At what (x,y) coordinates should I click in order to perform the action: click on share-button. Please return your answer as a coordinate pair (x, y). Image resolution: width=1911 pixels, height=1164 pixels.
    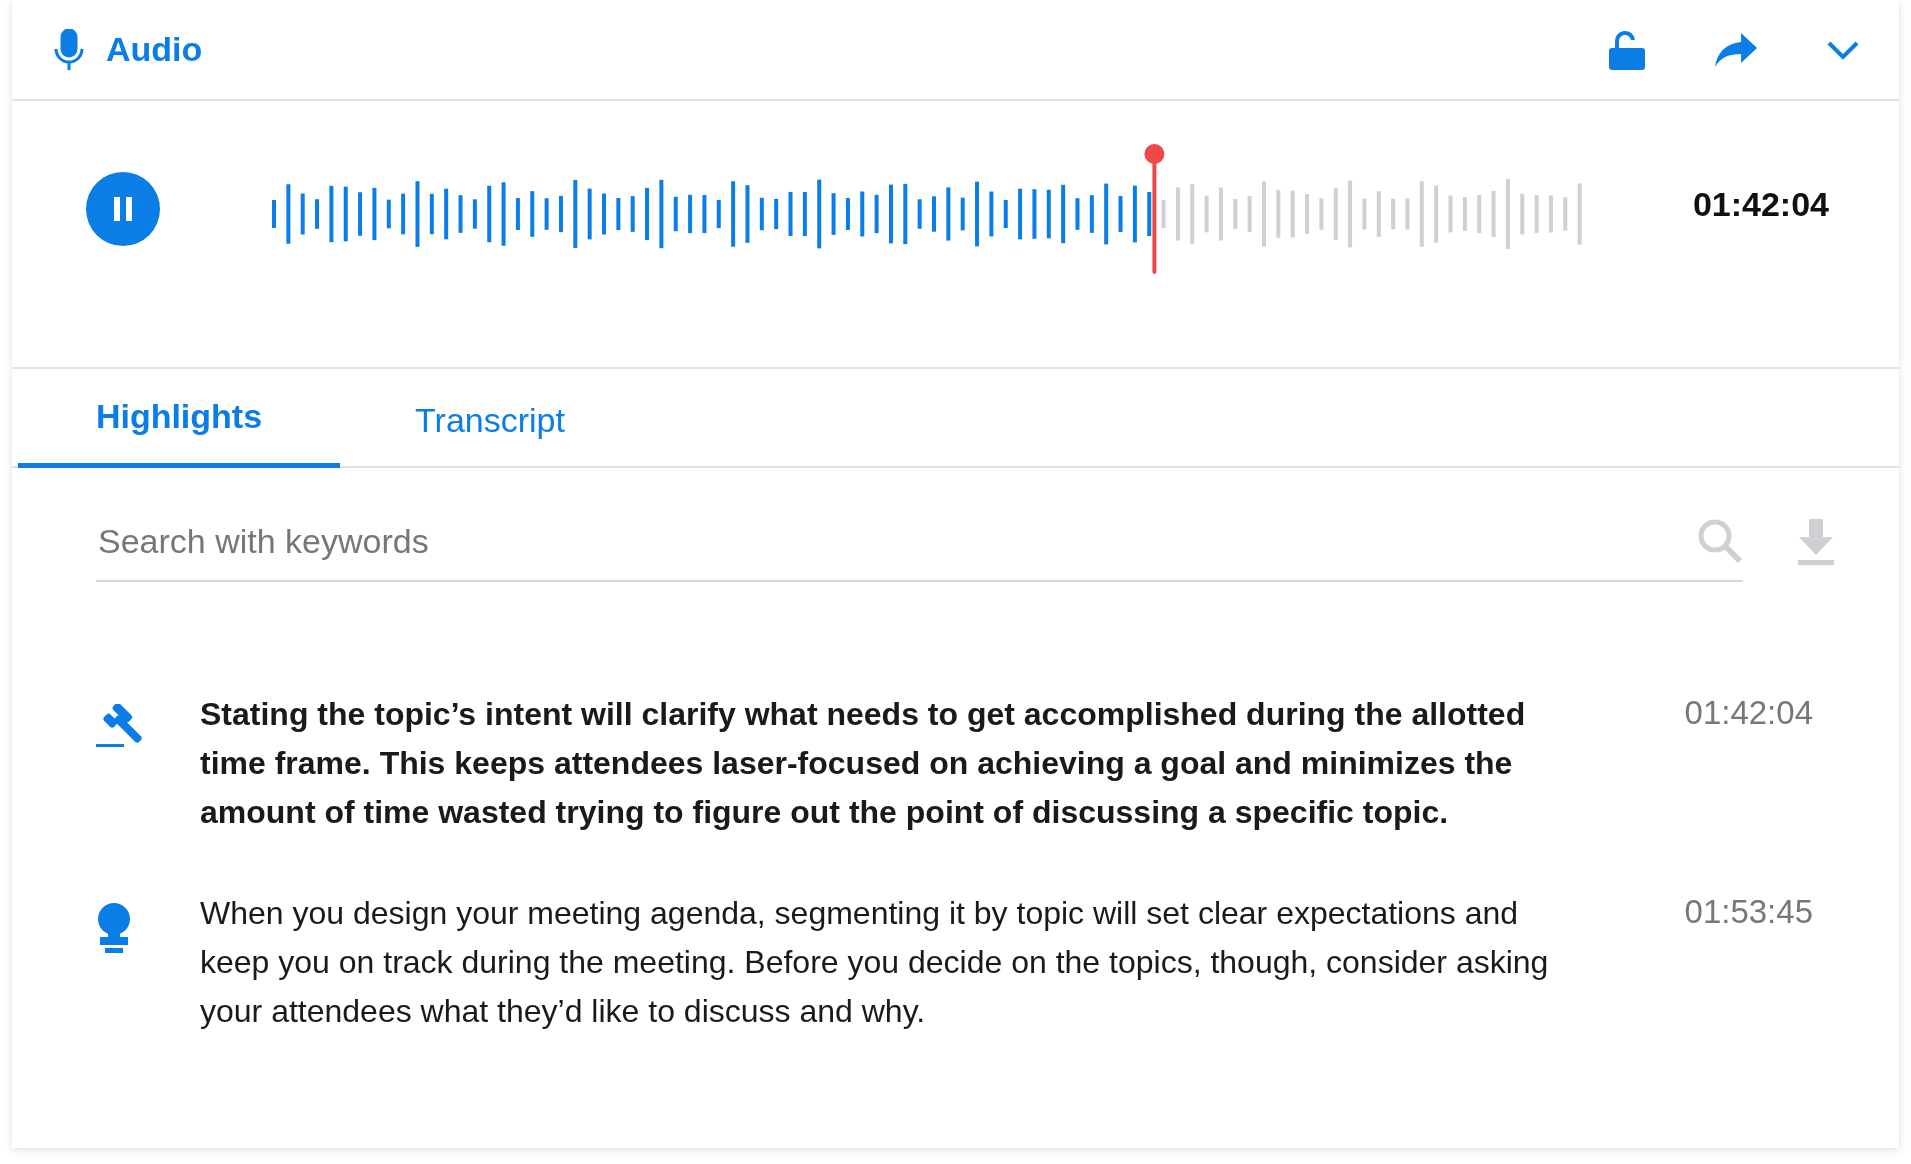
    Looking at the image, I should click on (1736, 49).